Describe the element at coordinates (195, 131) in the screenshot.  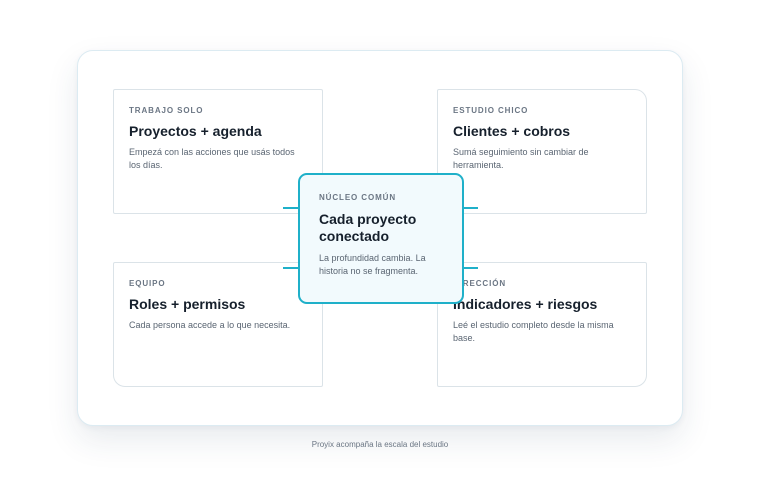
I see `card-title: Proyectos + agenda` at that location.